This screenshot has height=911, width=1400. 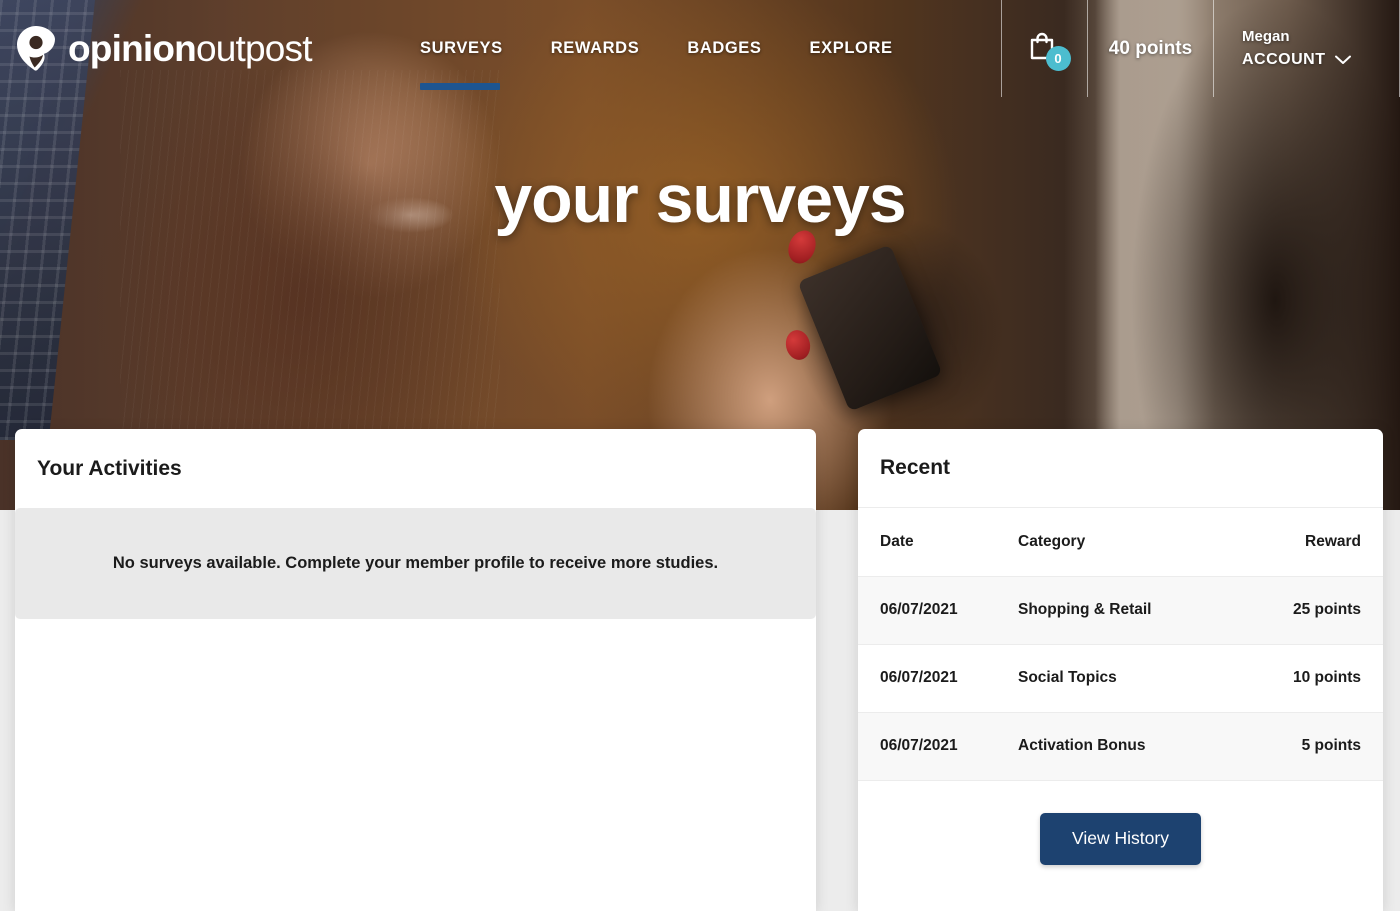 What do you see at coordinates (36, 48) in the screenshot?
I see `opinion-pin-icon` at bounding box center [36, 48].